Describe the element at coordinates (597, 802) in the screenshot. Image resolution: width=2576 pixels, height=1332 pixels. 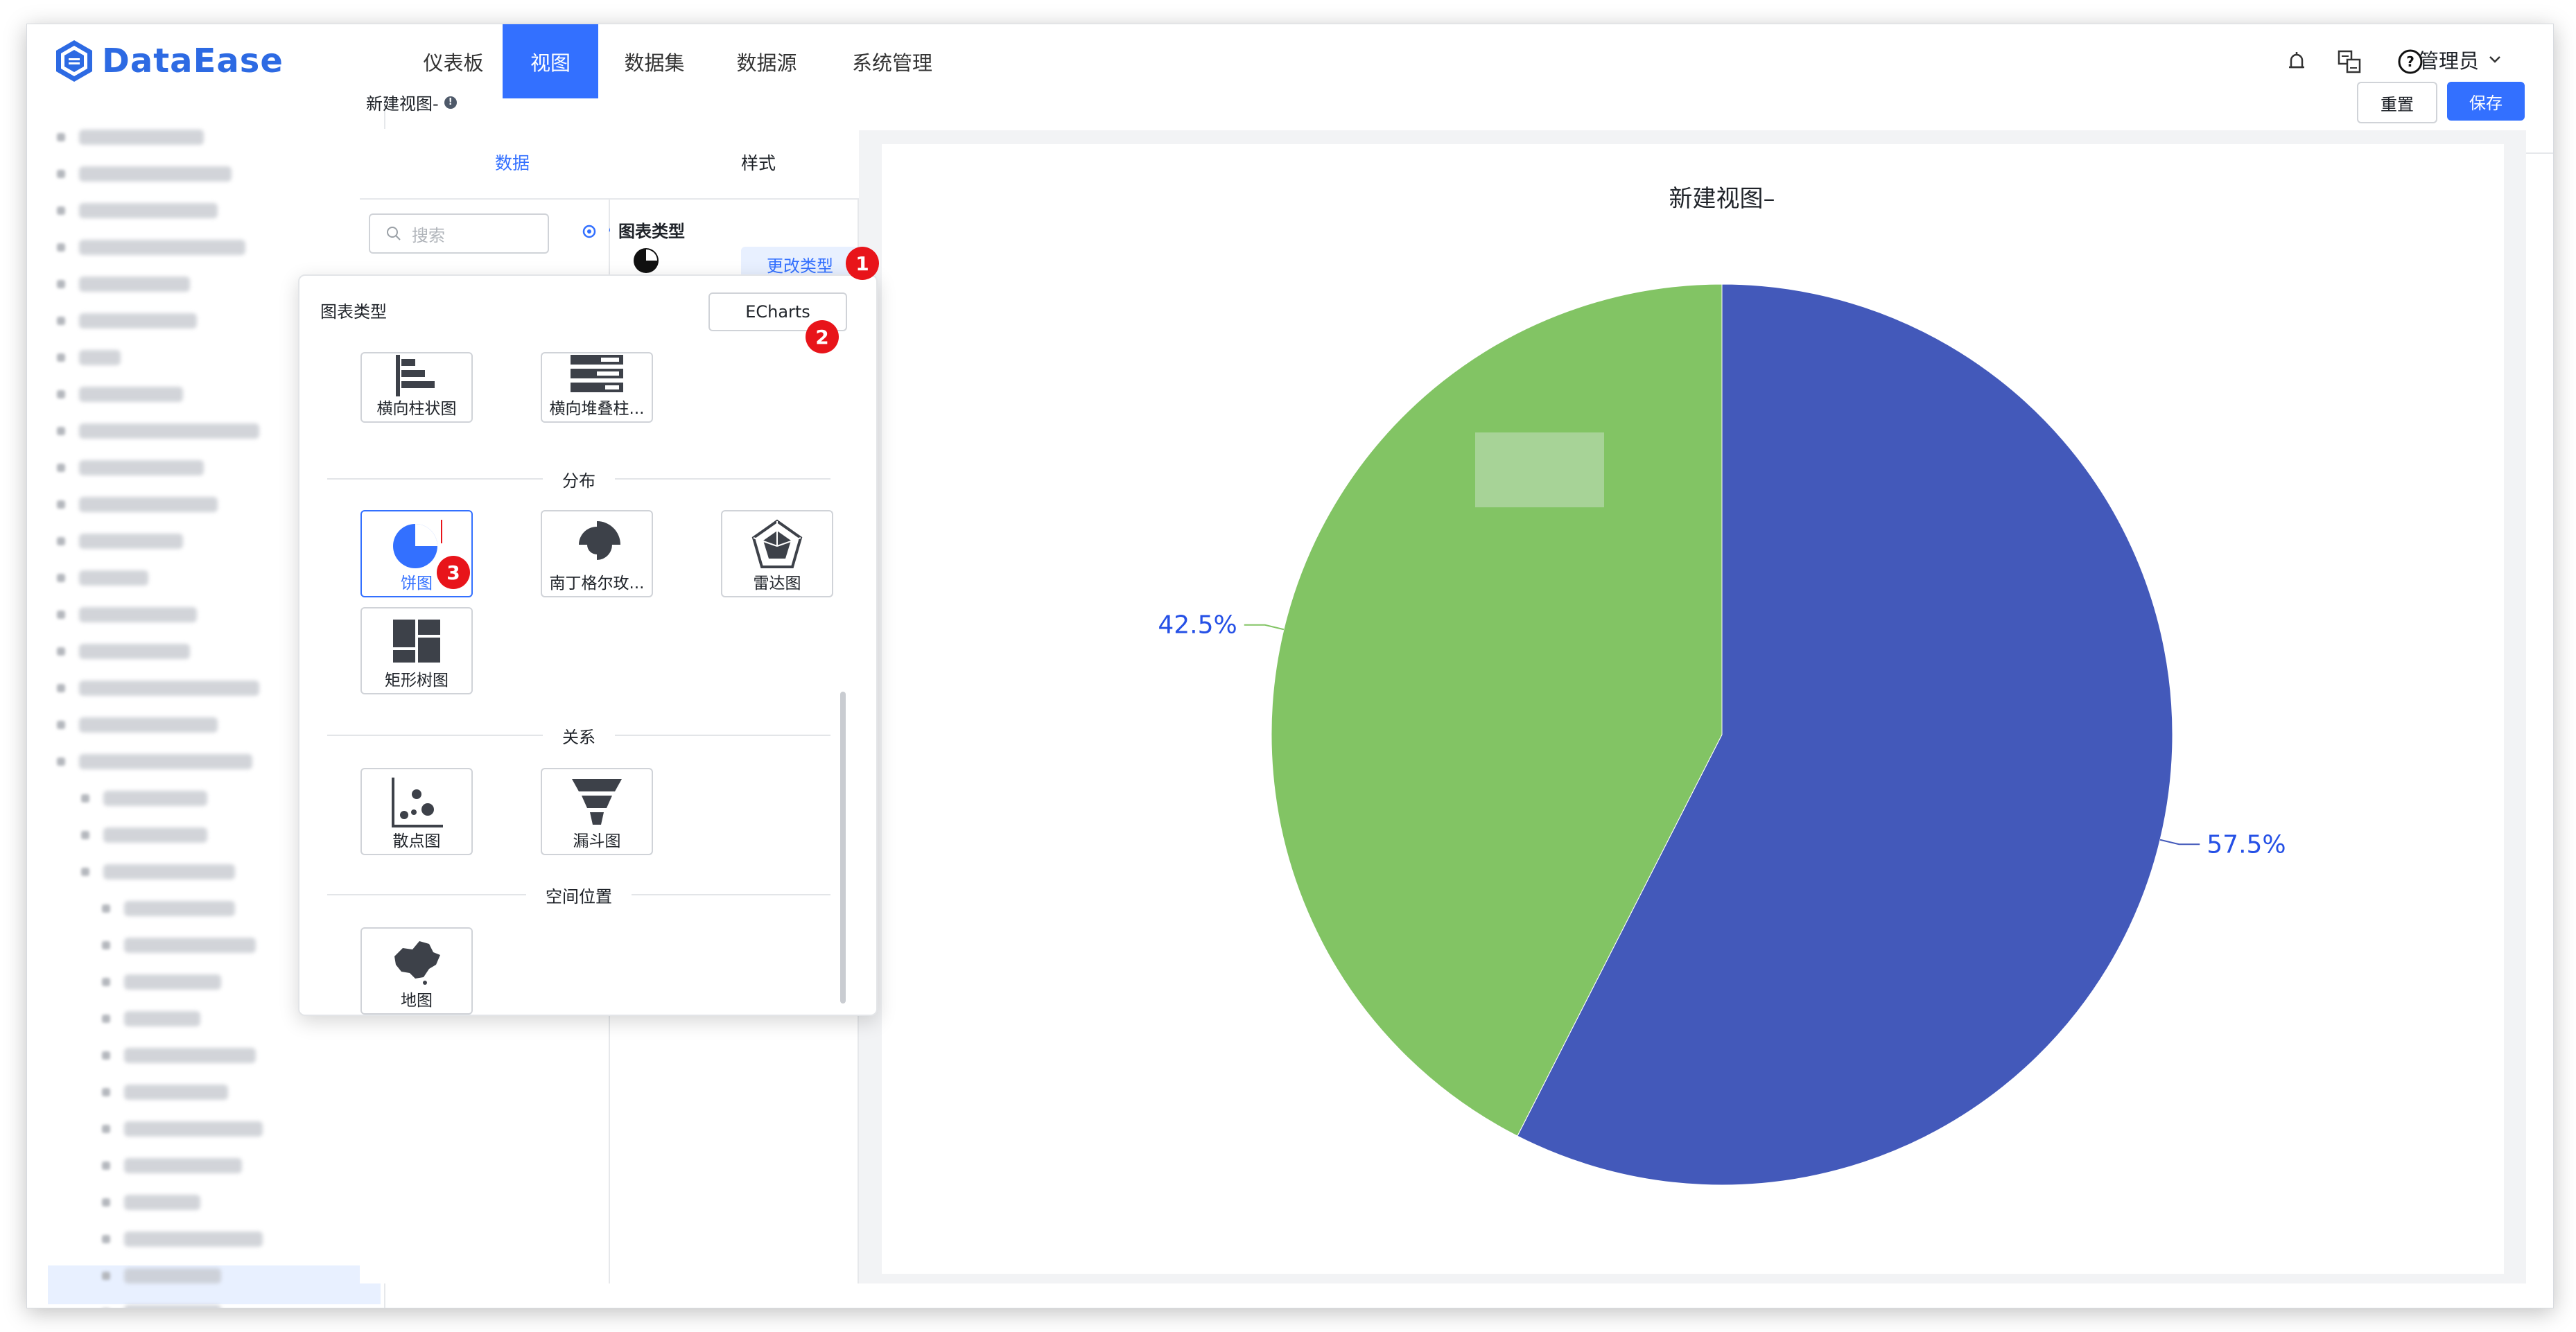
I see `funnel-chart-icon` at that location.